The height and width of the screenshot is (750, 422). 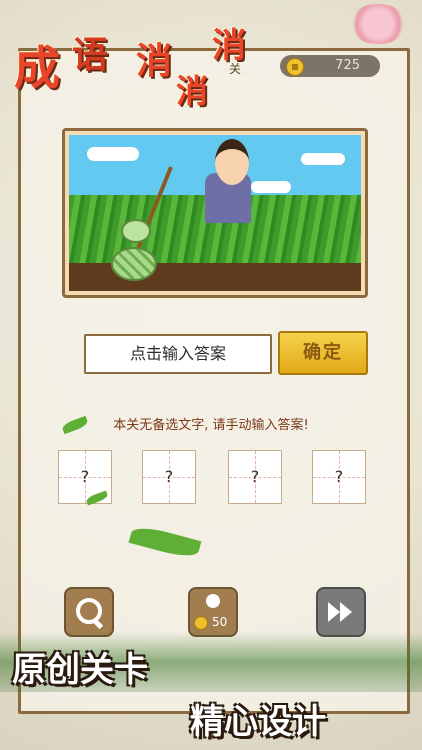 I want to click on title-char: 成, so click(x=37, y=68).